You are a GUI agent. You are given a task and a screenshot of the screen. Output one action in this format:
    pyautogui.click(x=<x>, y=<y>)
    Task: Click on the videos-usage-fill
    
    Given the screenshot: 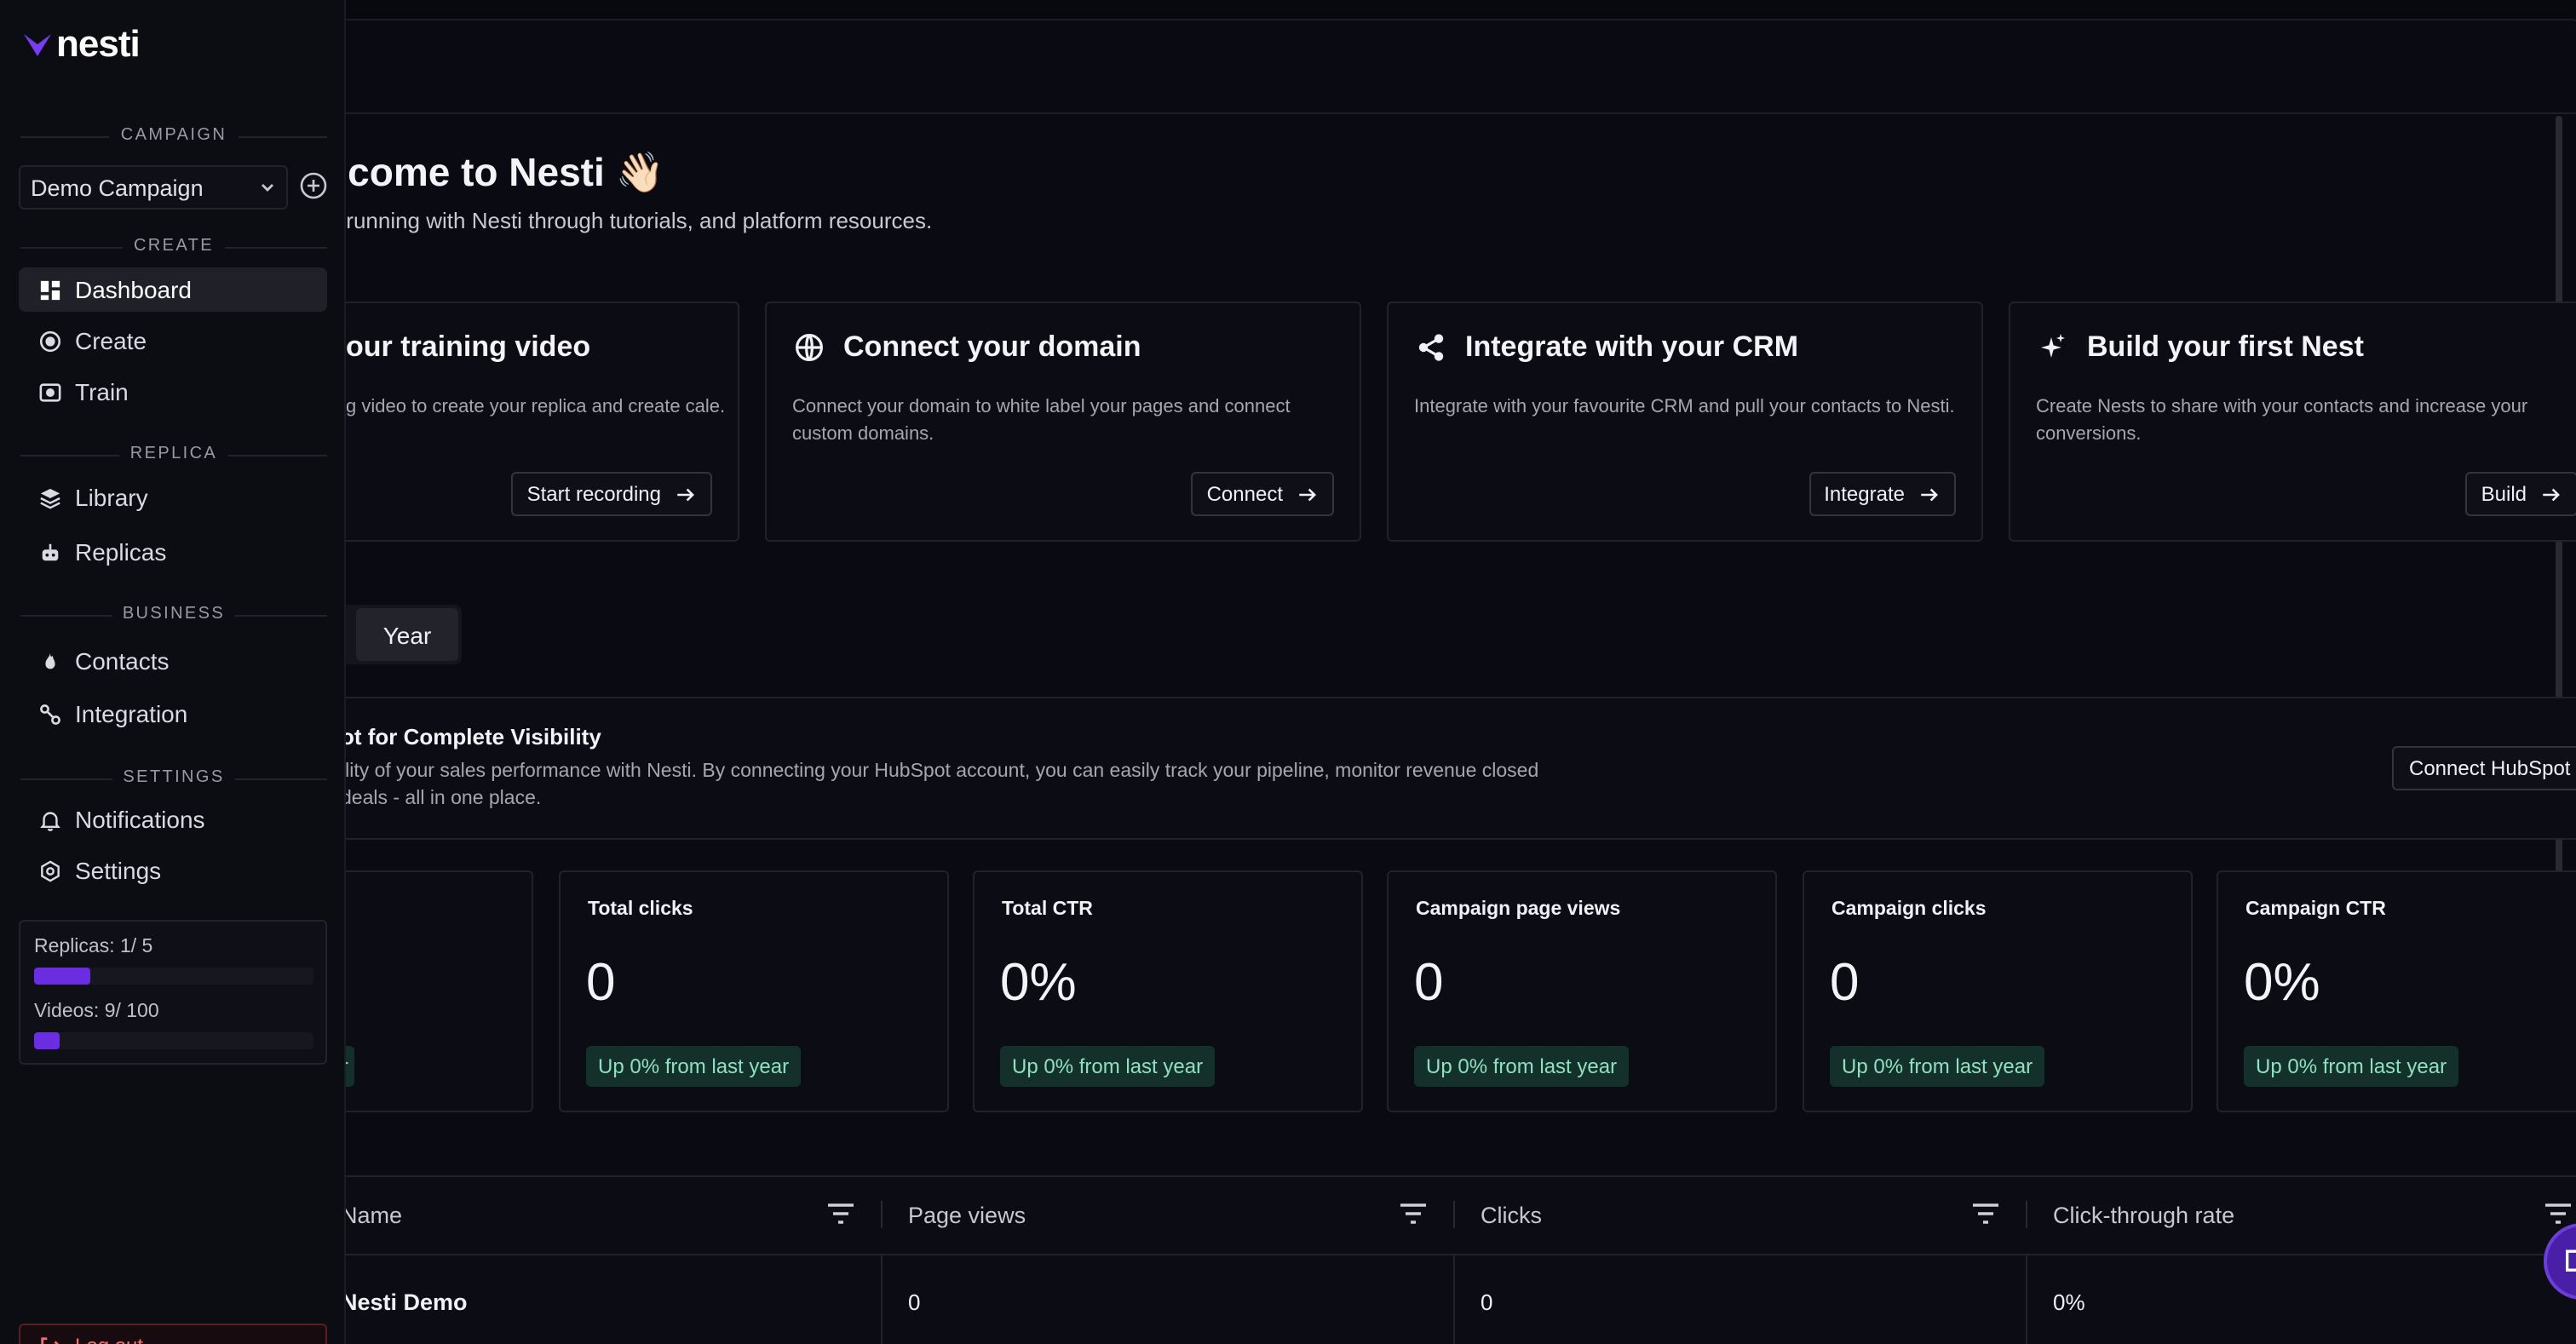 What is the action you would take?
    pyautogui.click(x=47, y=1040)
    